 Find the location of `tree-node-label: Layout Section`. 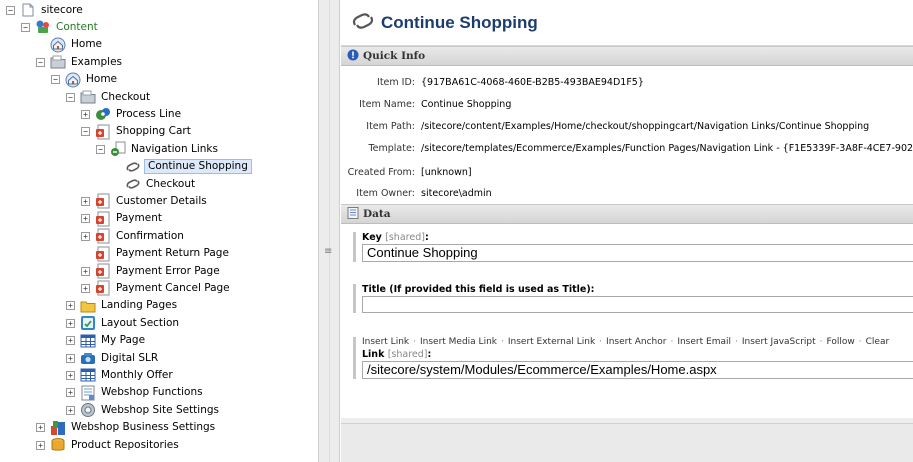

tree-node-label: Layout Section is located at coordinates (140, 323).